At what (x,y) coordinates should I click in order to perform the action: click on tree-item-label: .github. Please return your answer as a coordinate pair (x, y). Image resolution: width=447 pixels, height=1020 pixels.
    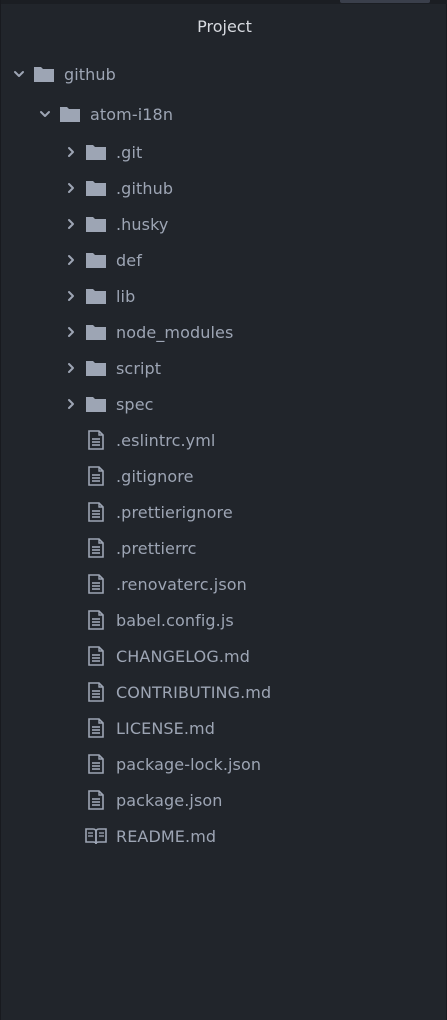
    Looking at the image, I should click on (145, 188).